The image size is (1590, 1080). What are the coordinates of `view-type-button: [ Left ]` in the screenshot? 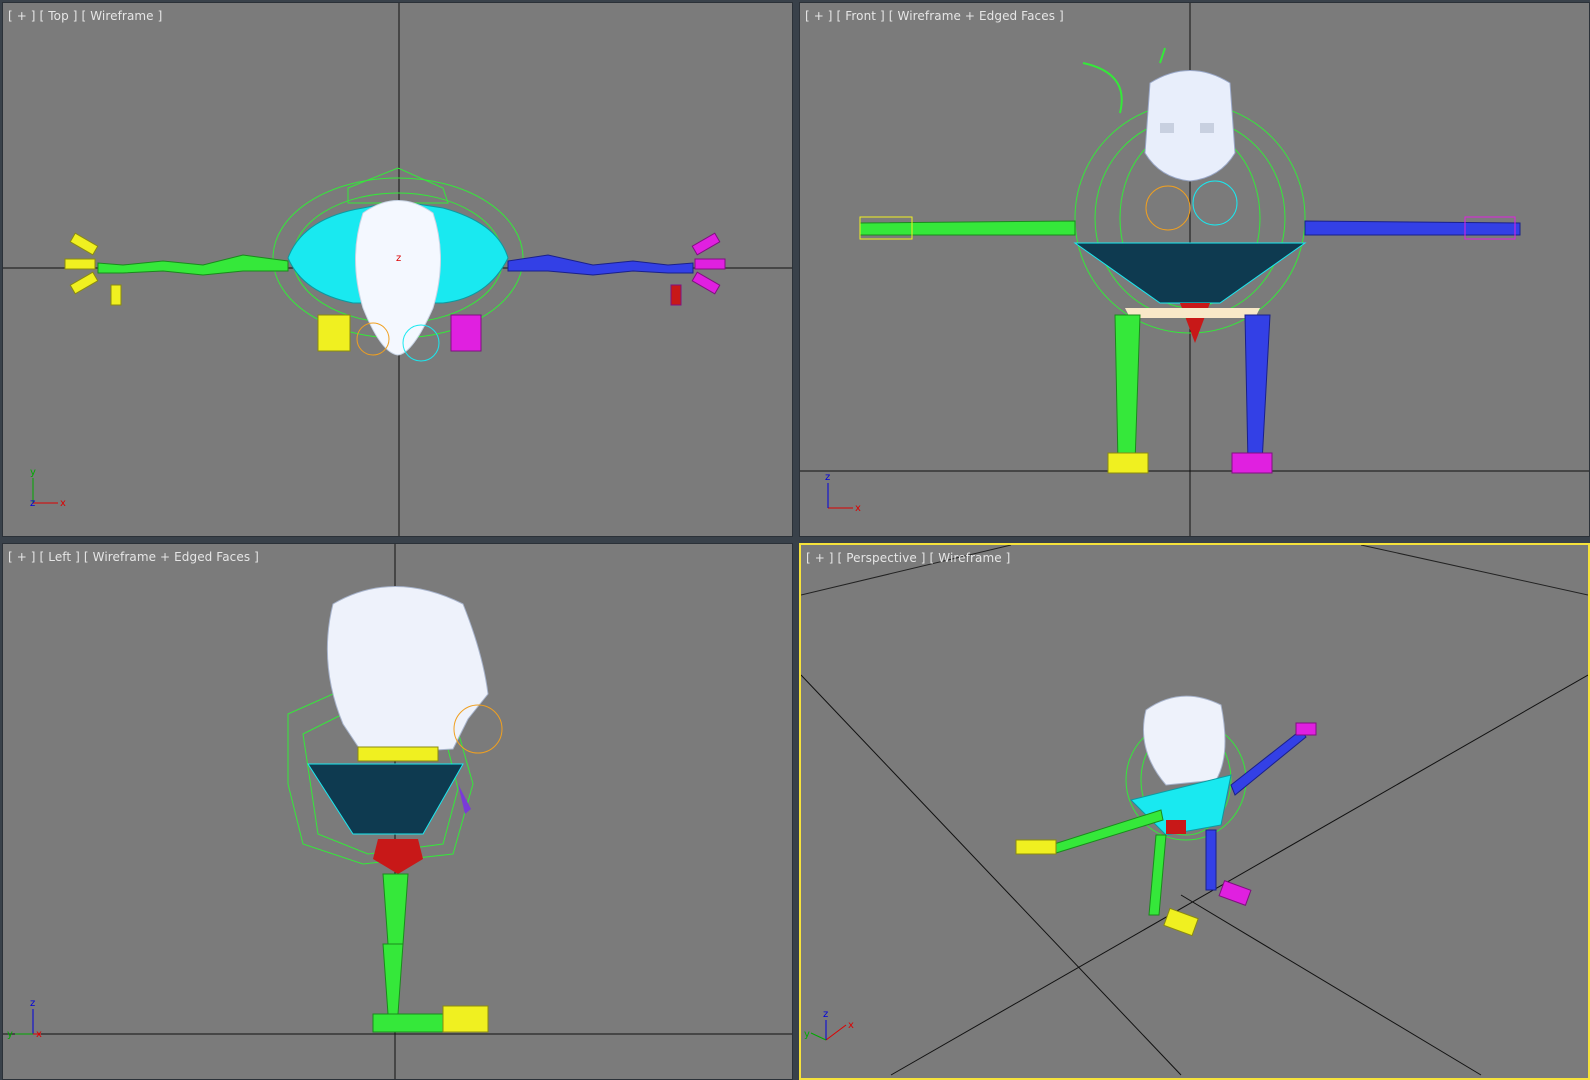 It's located at (60, 557).